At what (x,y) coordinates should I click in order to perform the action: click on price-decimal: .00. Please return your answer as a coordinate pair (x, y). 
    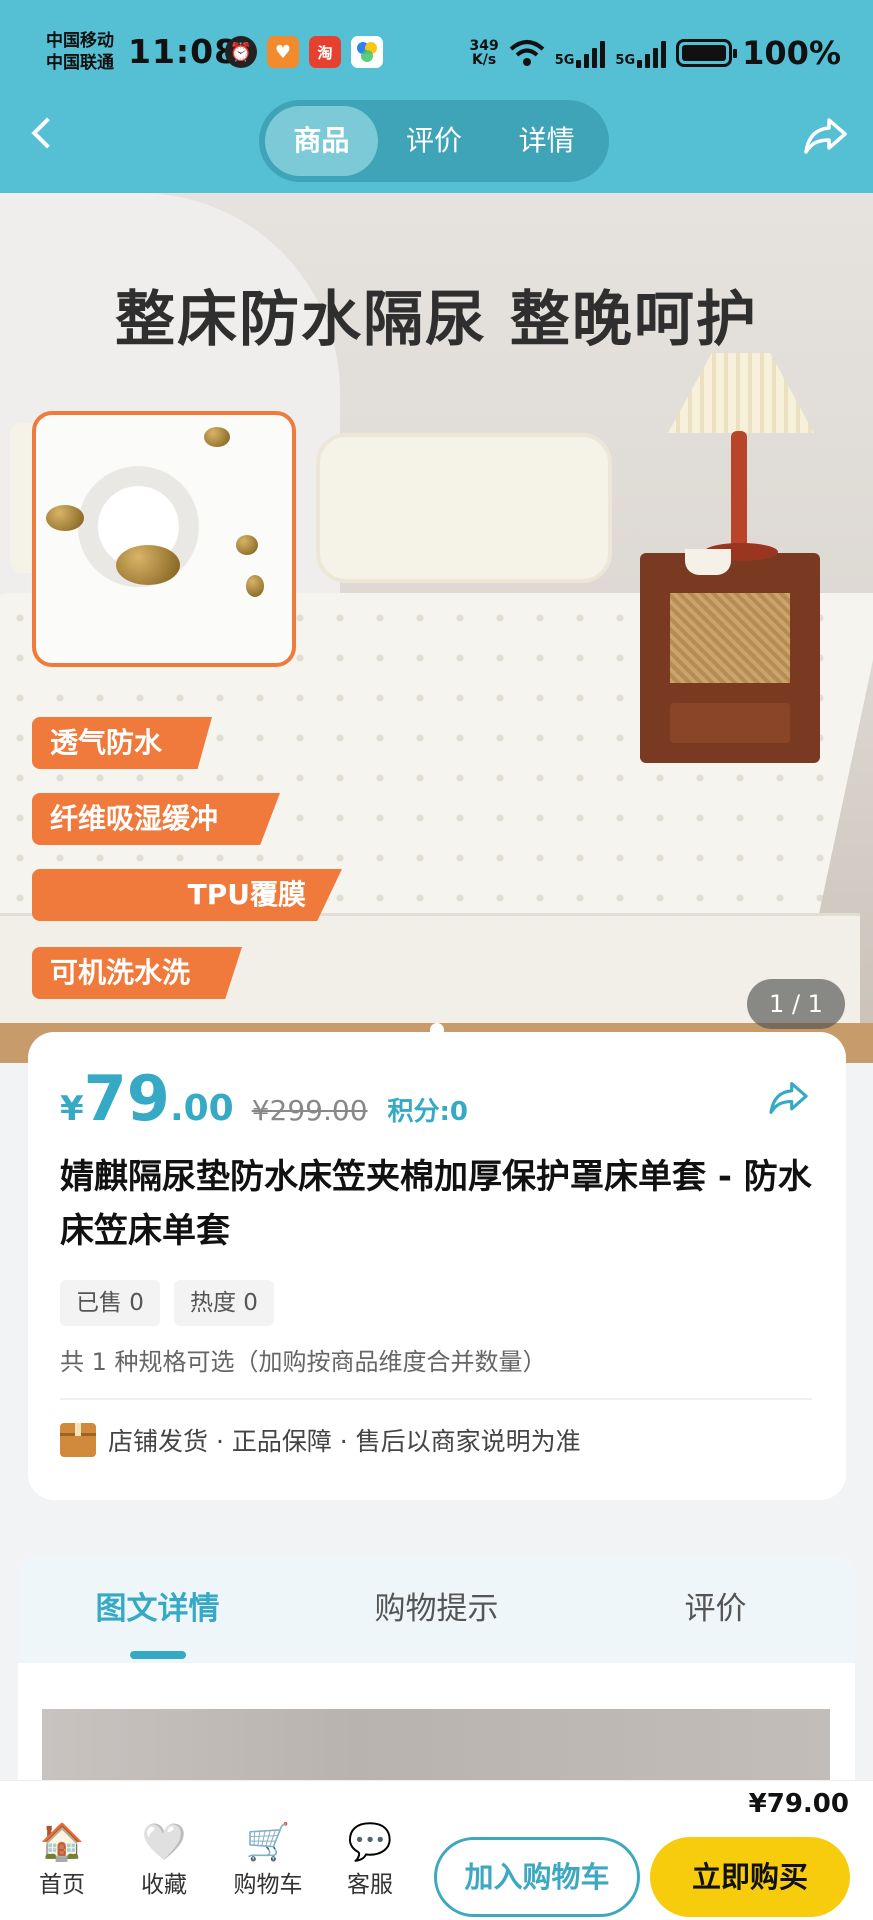
    Looking at the image, I should click on (201, 1108).